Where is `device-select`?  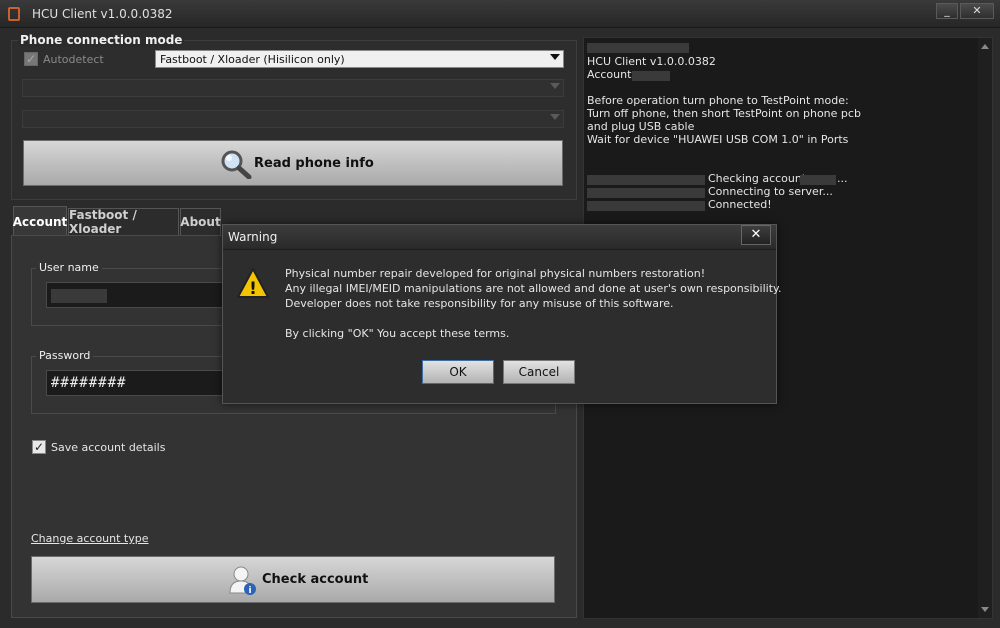 device-select is located at coordinates (293, 119).